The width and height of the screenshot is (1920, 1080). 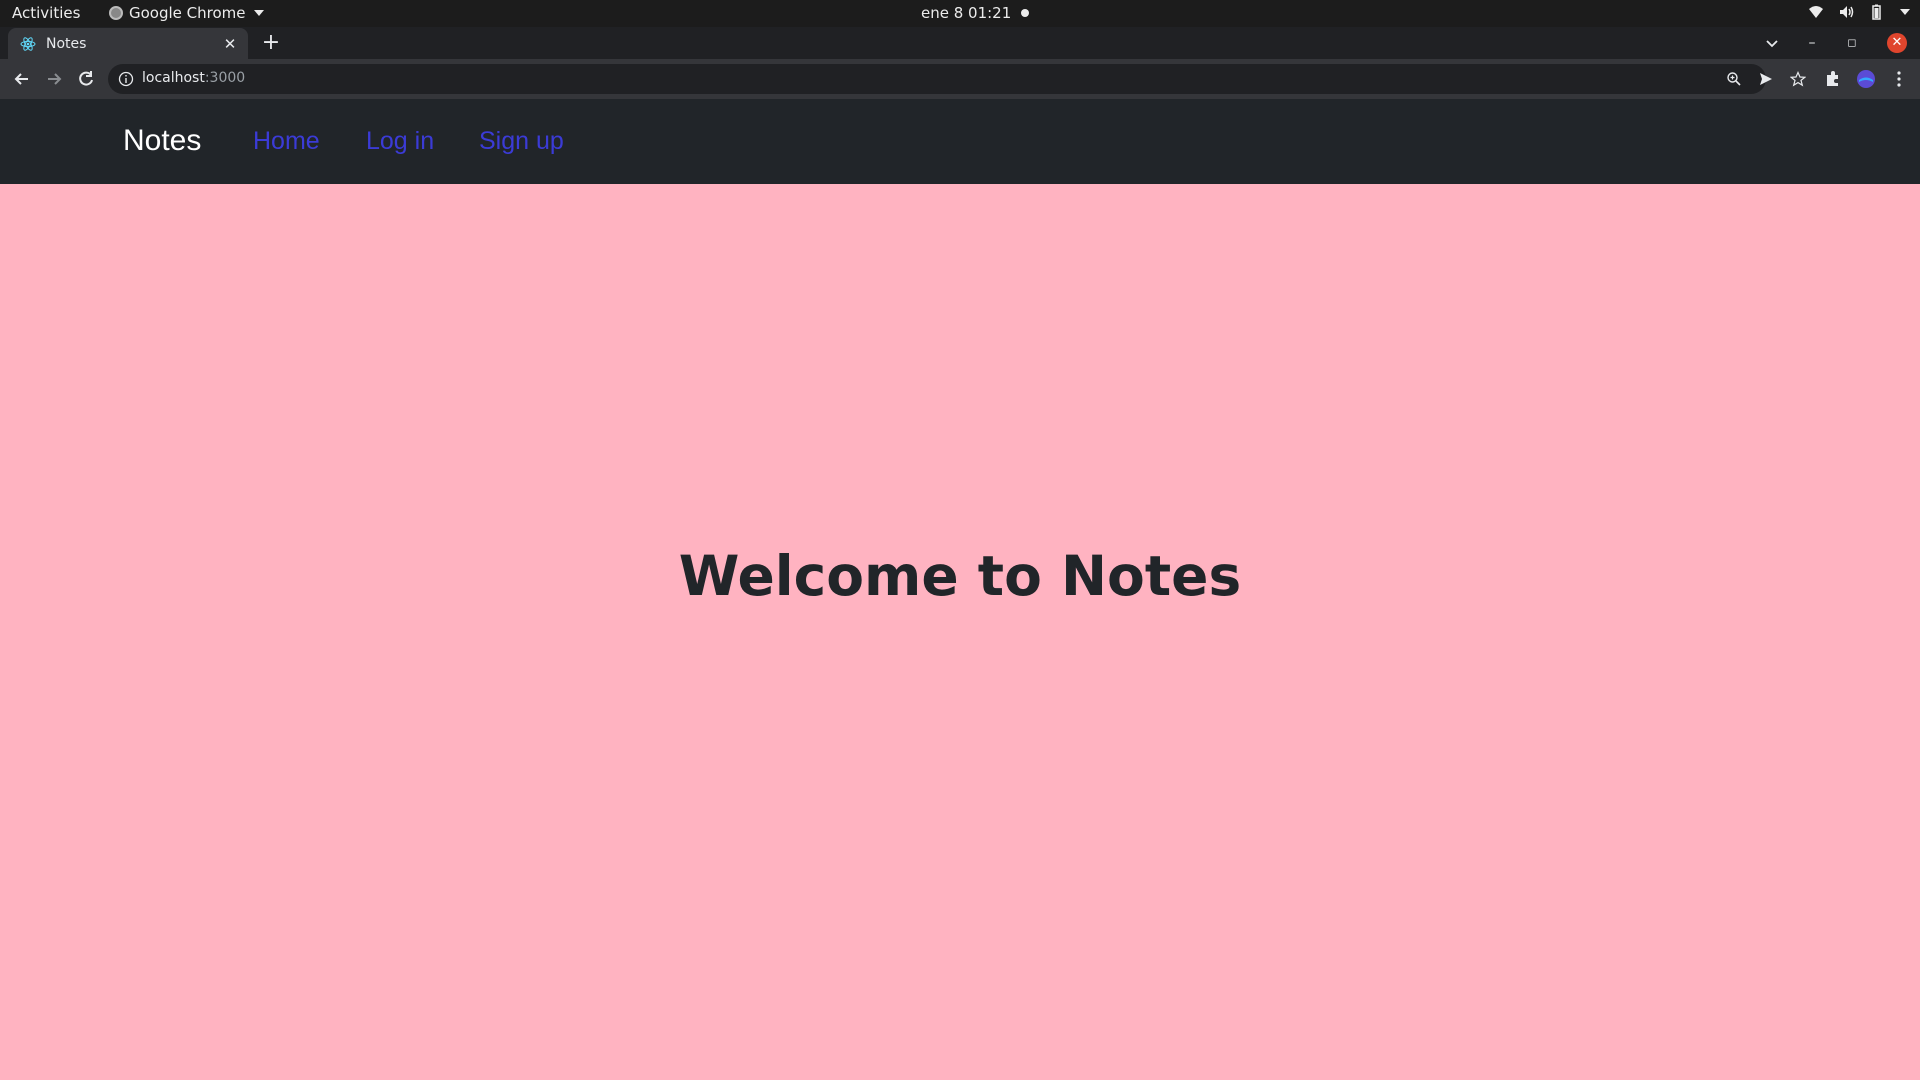 What do you see at coordinates (162, 141) in the screenshot?
I see `navbar-brand: Notes` at bounding box center [162, 141].